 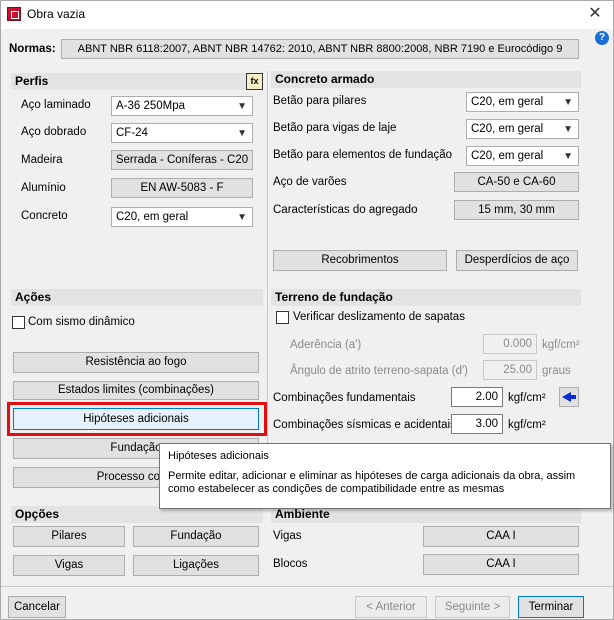 I want to click on ligacoes-button: Ligações, so click(x=196, y=565).